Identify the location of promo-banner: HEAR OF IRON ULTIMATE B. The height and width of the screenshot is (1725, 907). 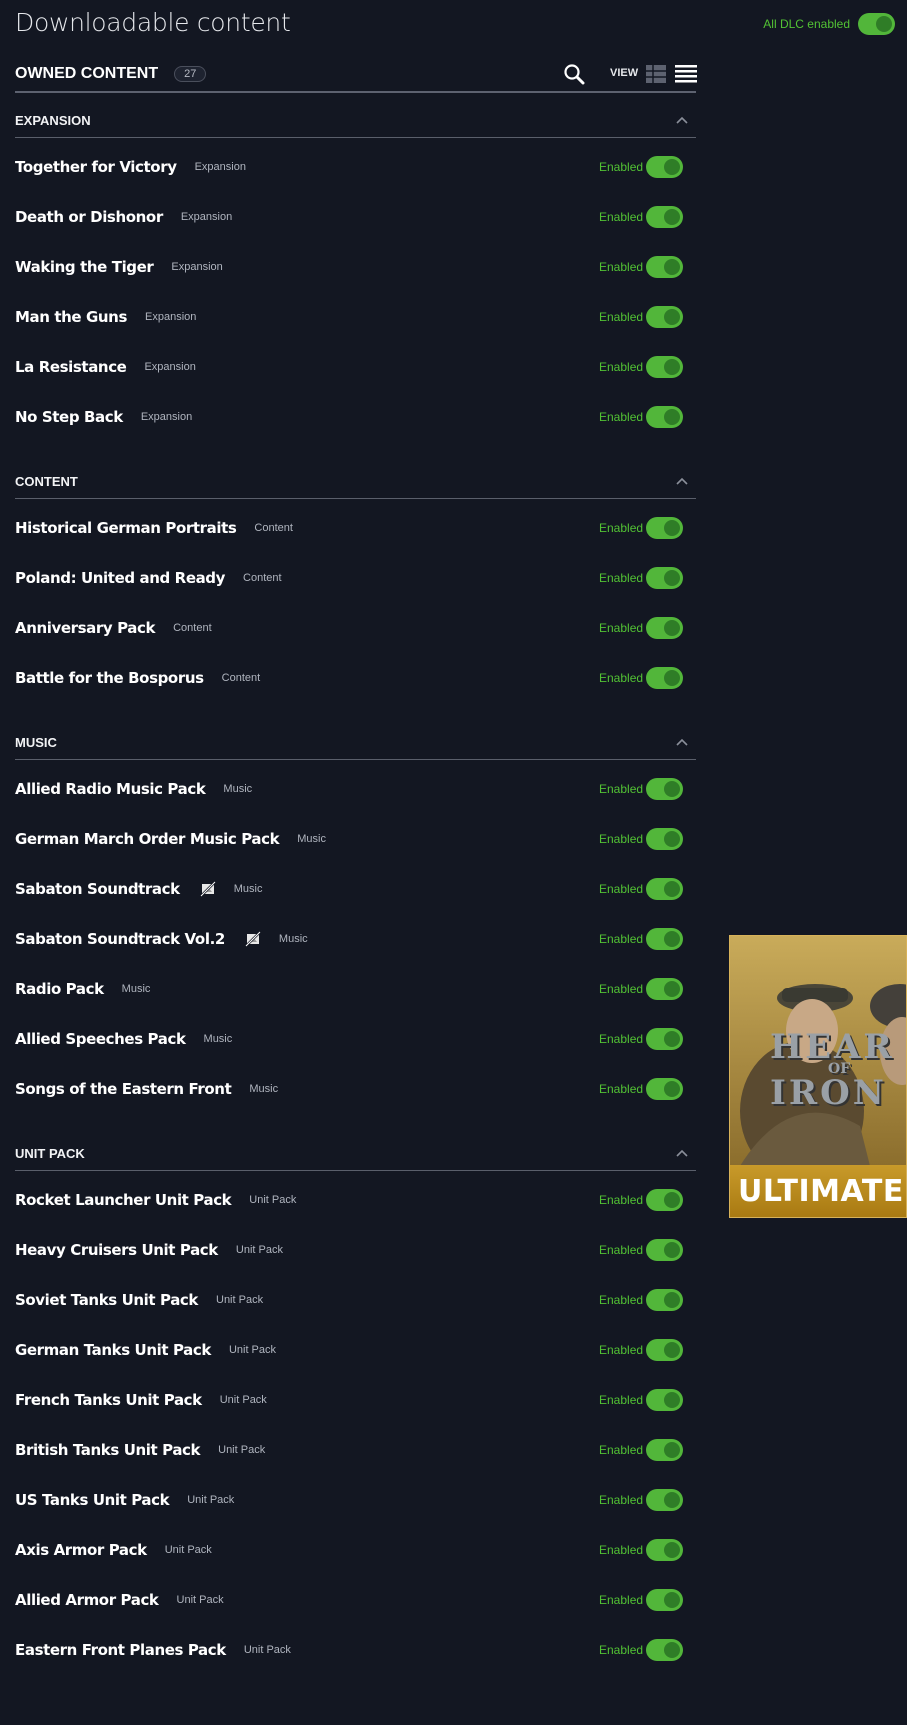
(818, 1076).